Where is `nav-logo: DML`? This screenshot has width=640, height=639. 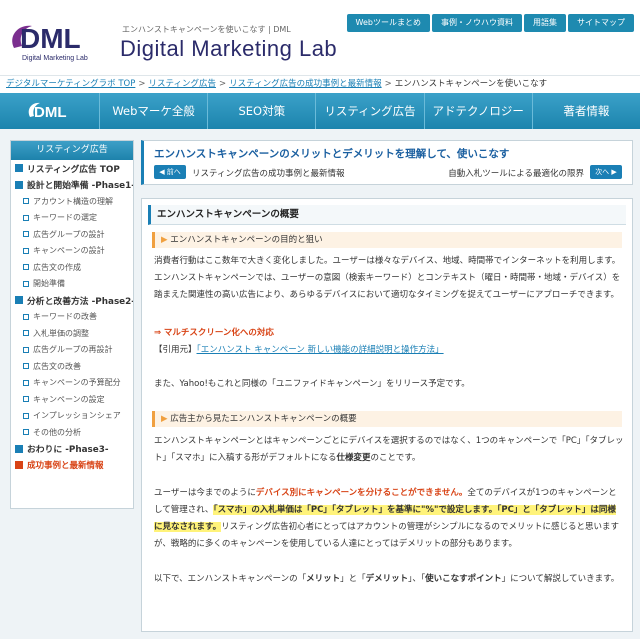
nav-logo: DML is located at coordinates (50, 111).